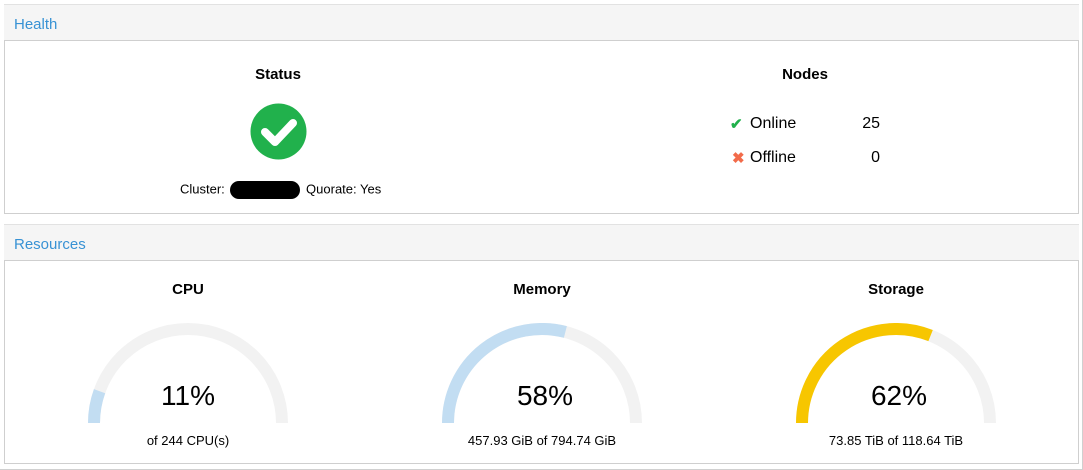 The width and height of the screenshot is (1083, 470). What do you see at coordinates (810, 125) in the screenshot?
I see `node-row-online: ✔ Online 25` at bounding box center [810, 125].